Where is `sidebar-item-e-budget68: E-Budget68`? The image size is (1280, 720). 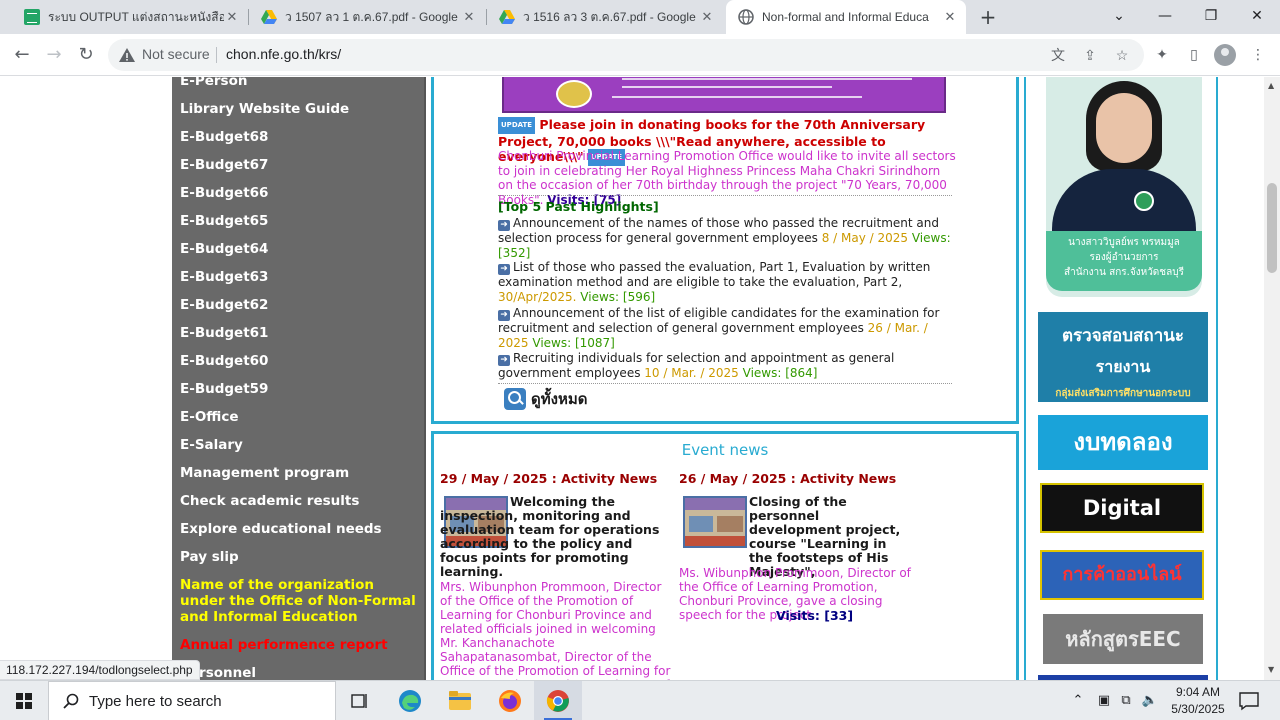
sidebar-item-e-budget68: E-Budget68 is located at coordinates (224, 137).